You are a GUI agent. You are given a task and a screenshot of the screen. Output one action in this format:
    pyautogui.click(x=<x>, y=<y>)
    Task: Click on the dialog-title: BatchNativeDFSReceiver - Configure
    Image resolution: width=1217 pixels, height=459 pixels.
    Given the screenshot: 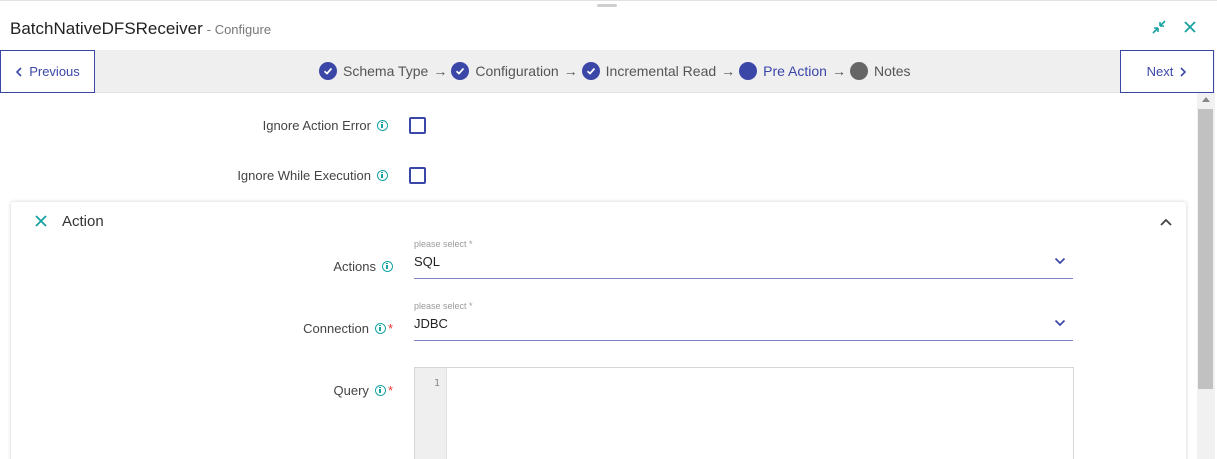 What is the action you would take?
    pyautogui.click(x=140, y=29)
    